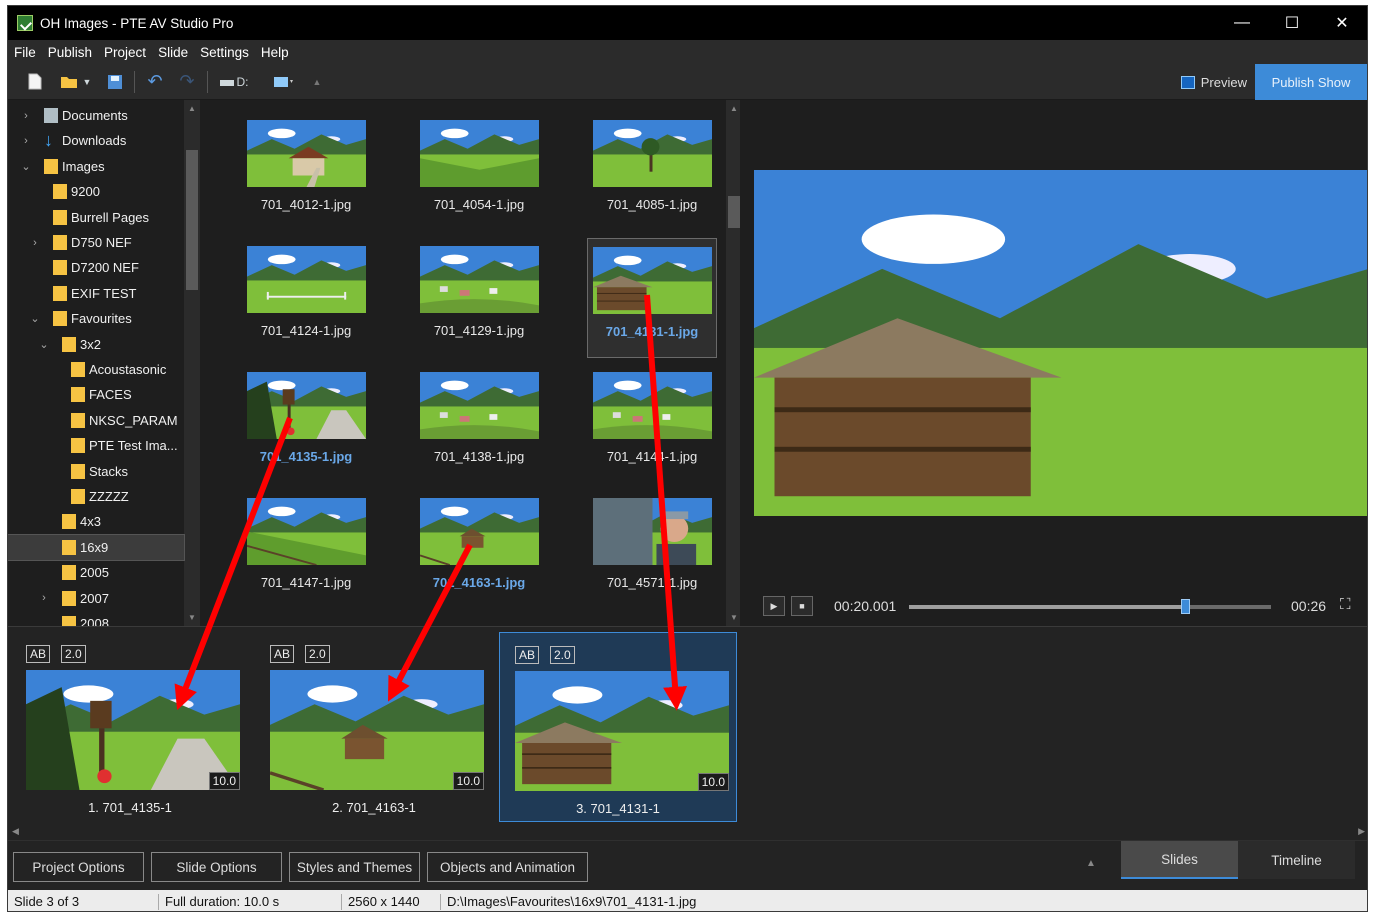 This screenshot has width=1375, height=912. I want to click on folder-burrell-pages: Burrell Pages, so click(96, 217).